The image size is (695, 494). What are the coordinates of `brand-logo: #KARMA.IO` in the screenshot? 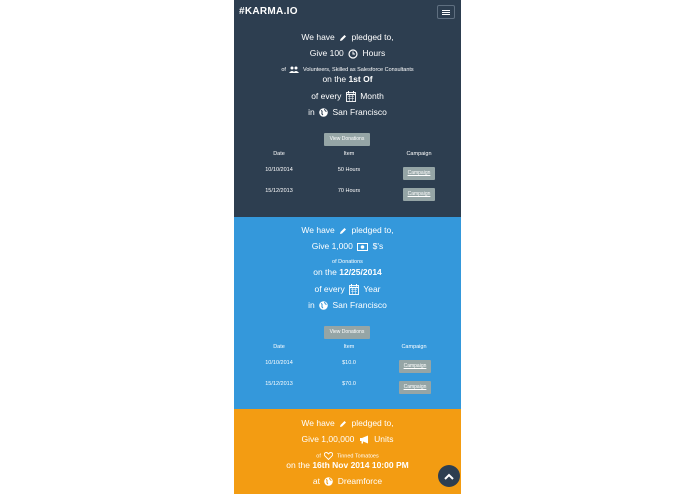 It's located at (268, 11).